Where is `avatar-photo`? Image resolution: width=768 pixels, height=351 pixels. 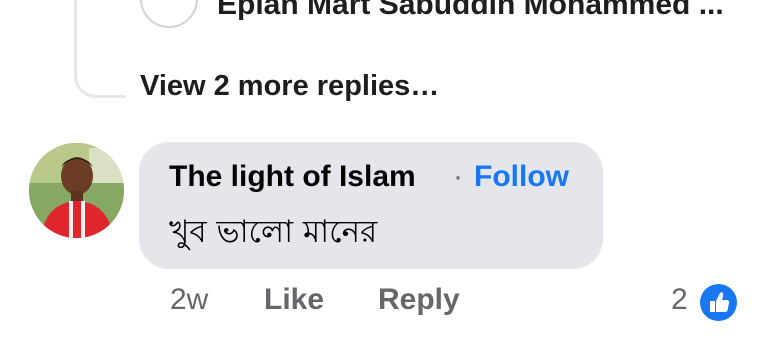 avatar-photo is located at coordinates (76, 190).